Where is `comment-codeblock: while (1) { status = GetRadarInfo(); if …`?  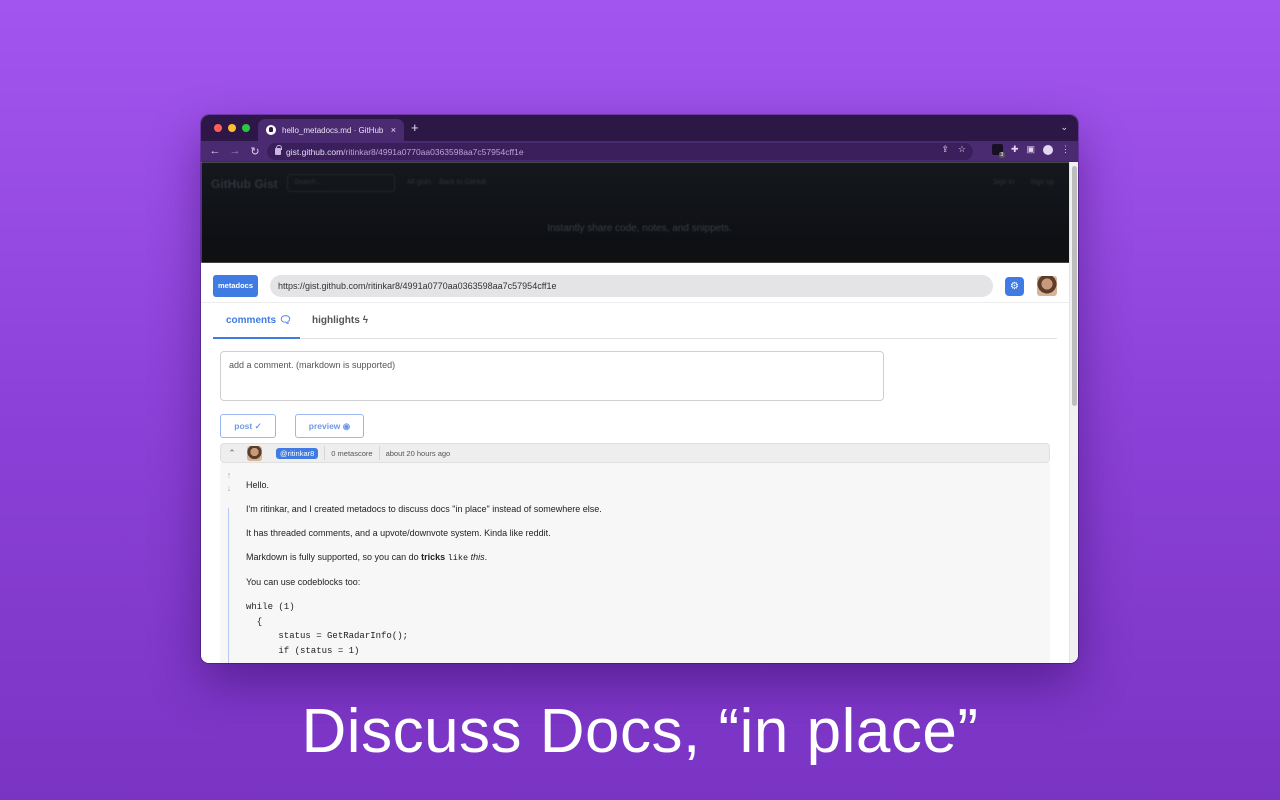
comment-codeblock: while (1) { status = GetRadarInfo(); if … is located at coordinates (327, 629).